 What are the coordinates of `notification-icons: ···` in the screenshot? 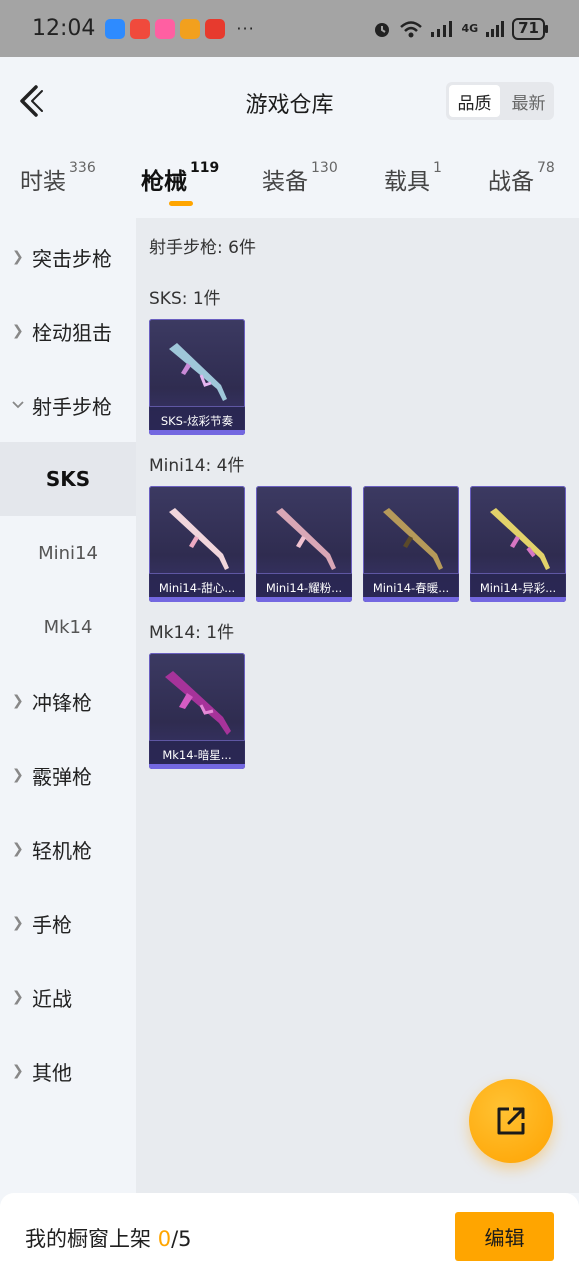 It's located at (180, 28).